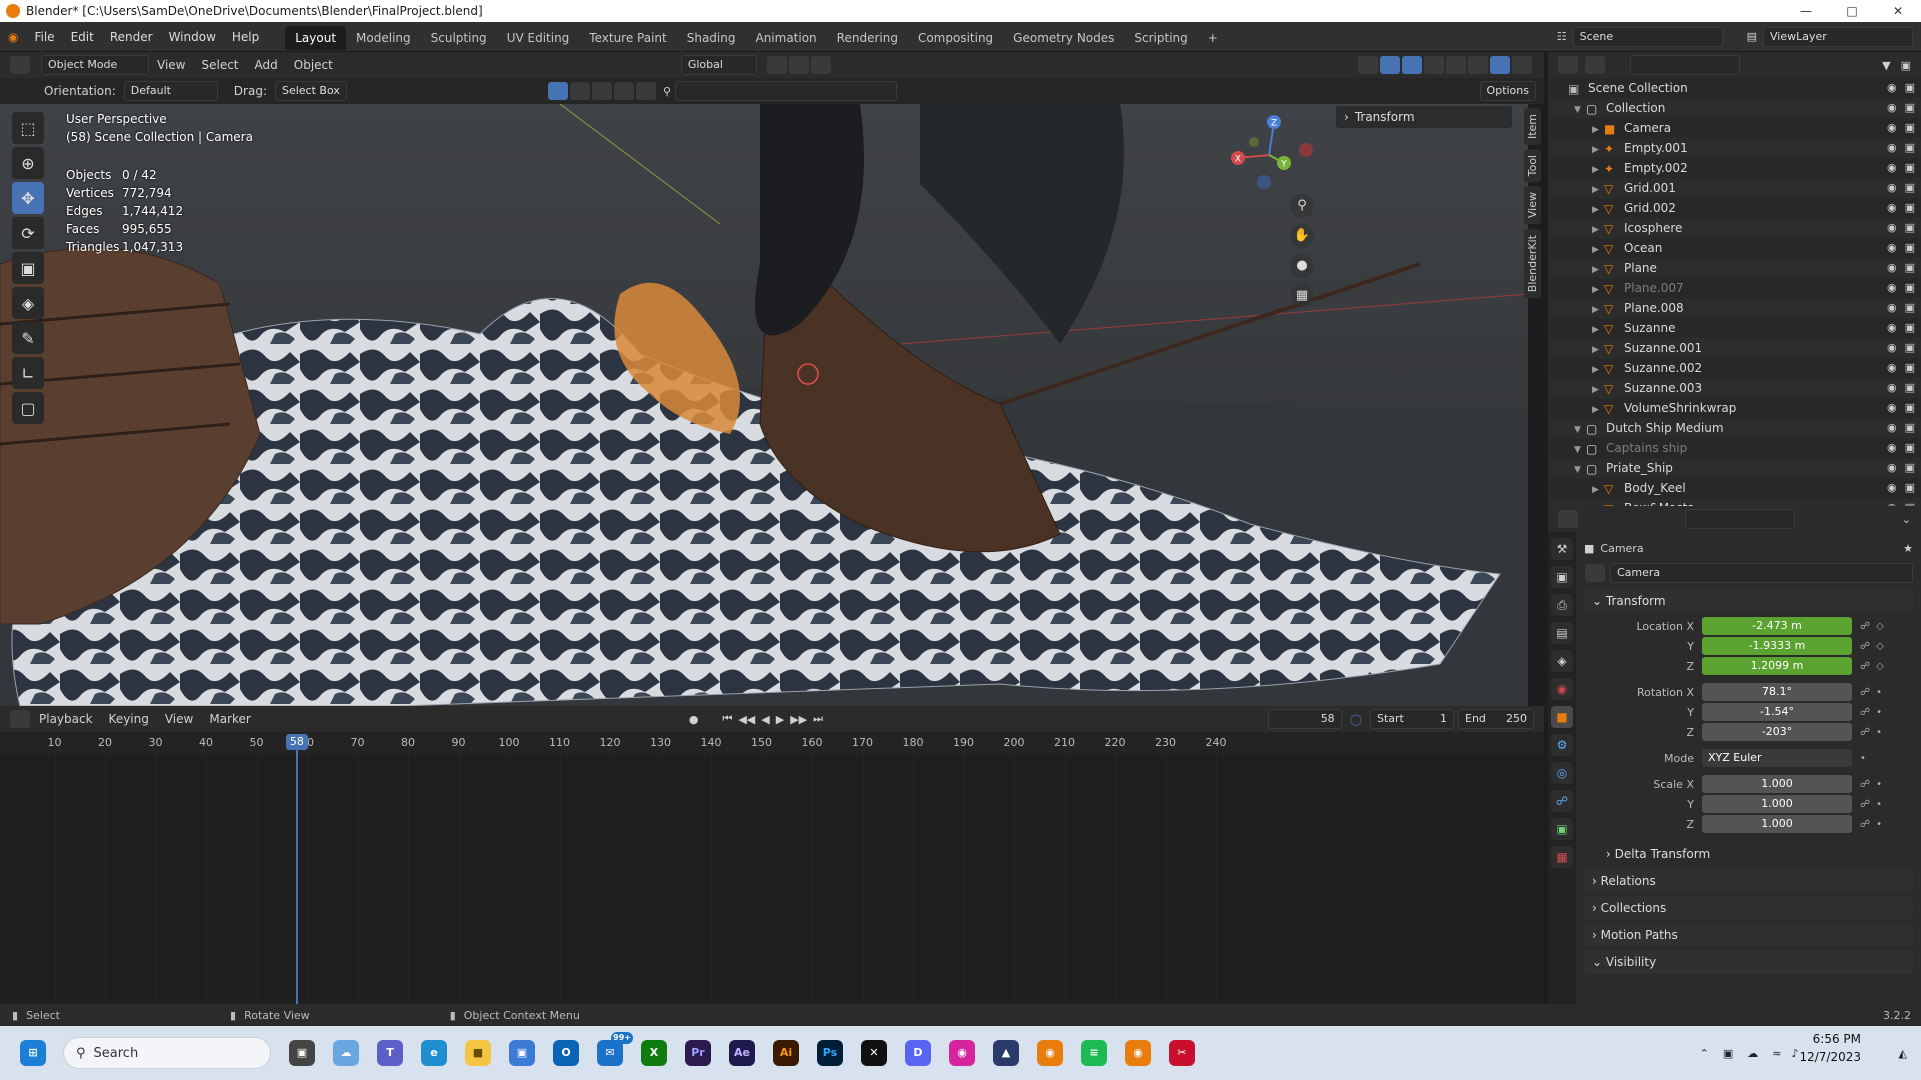  I want to click on outliner-item-plane-008: ▶ ▽ Plane.008 ◉ ▣, so click(1734, 308).